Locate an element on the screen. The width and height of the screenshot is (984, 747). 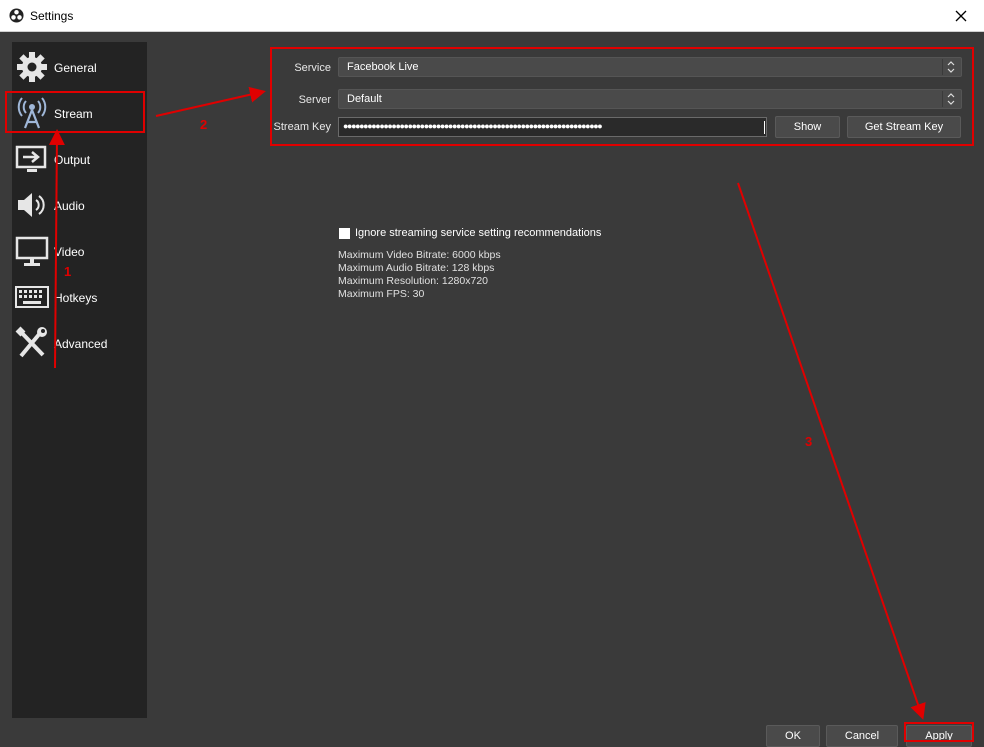
annotation-number-2: 2 is located at coordinates (204, 124).